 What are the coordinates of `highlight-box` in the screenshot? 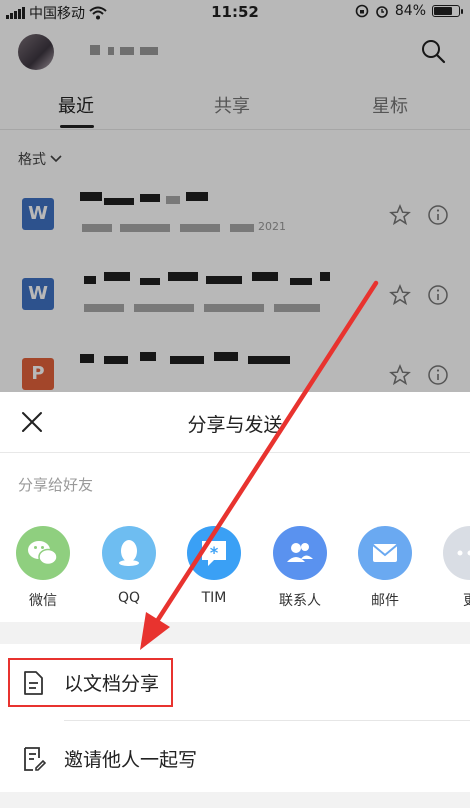 It's located at (90, 682).